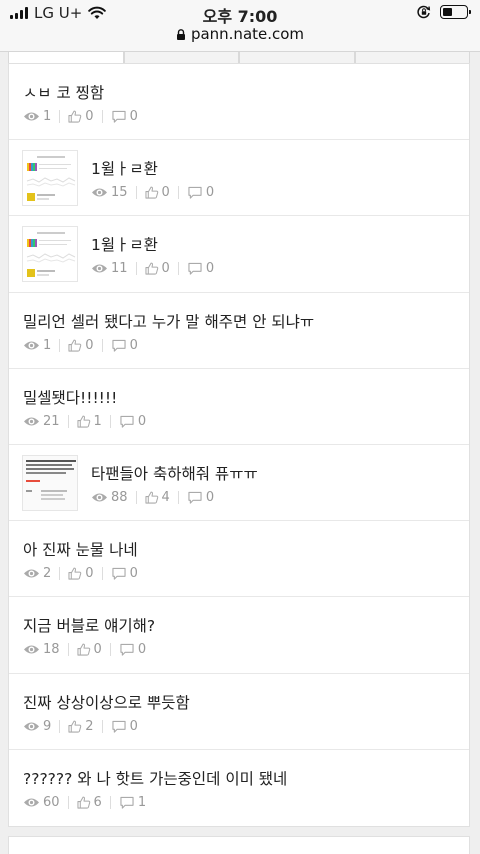  What do you see at coordinates (239, 254) in the screenshot?
I see `post-item: 1윌ㅏㄹ환 11 0 0` at bounding box center [239, 254].